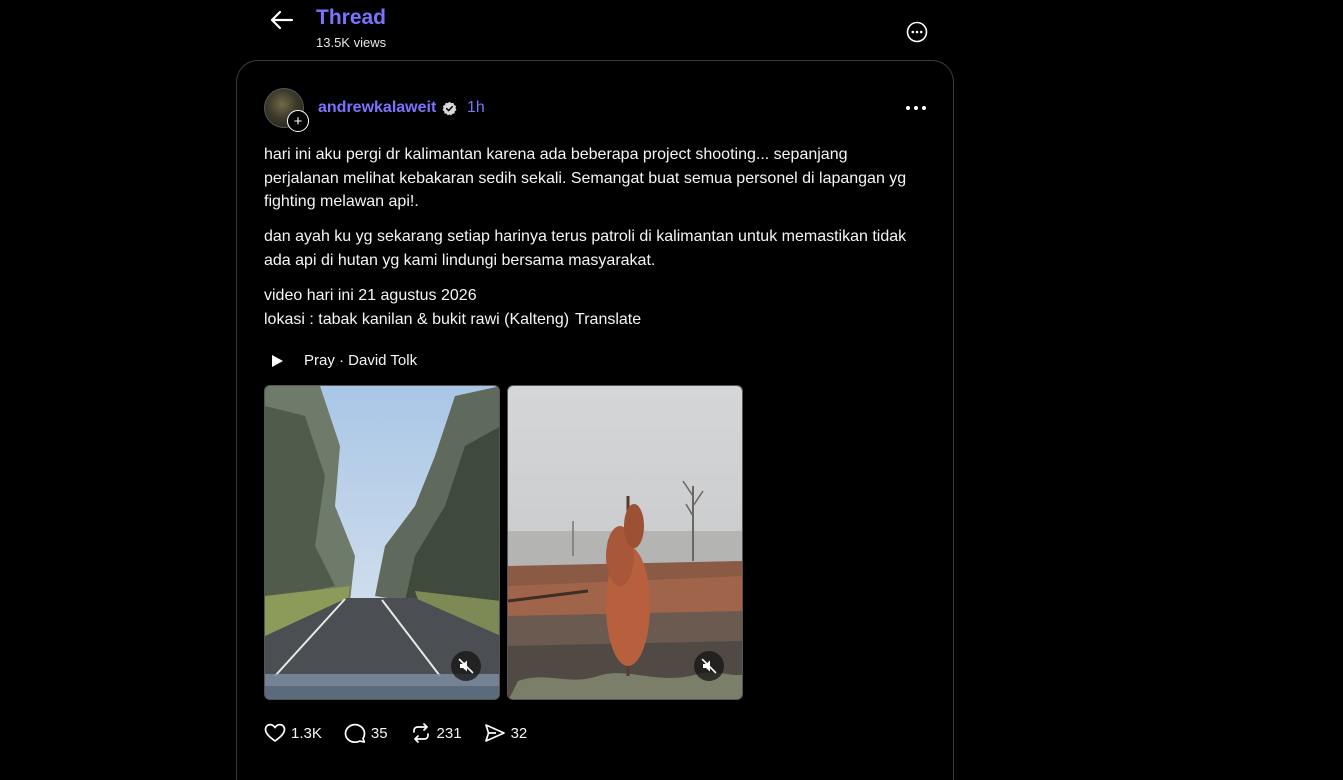 The image size is (1343, 780). What do you see at coordinates (277, 361) in the screenshot?
I see `play-icon` at bounding box center [277, 361].